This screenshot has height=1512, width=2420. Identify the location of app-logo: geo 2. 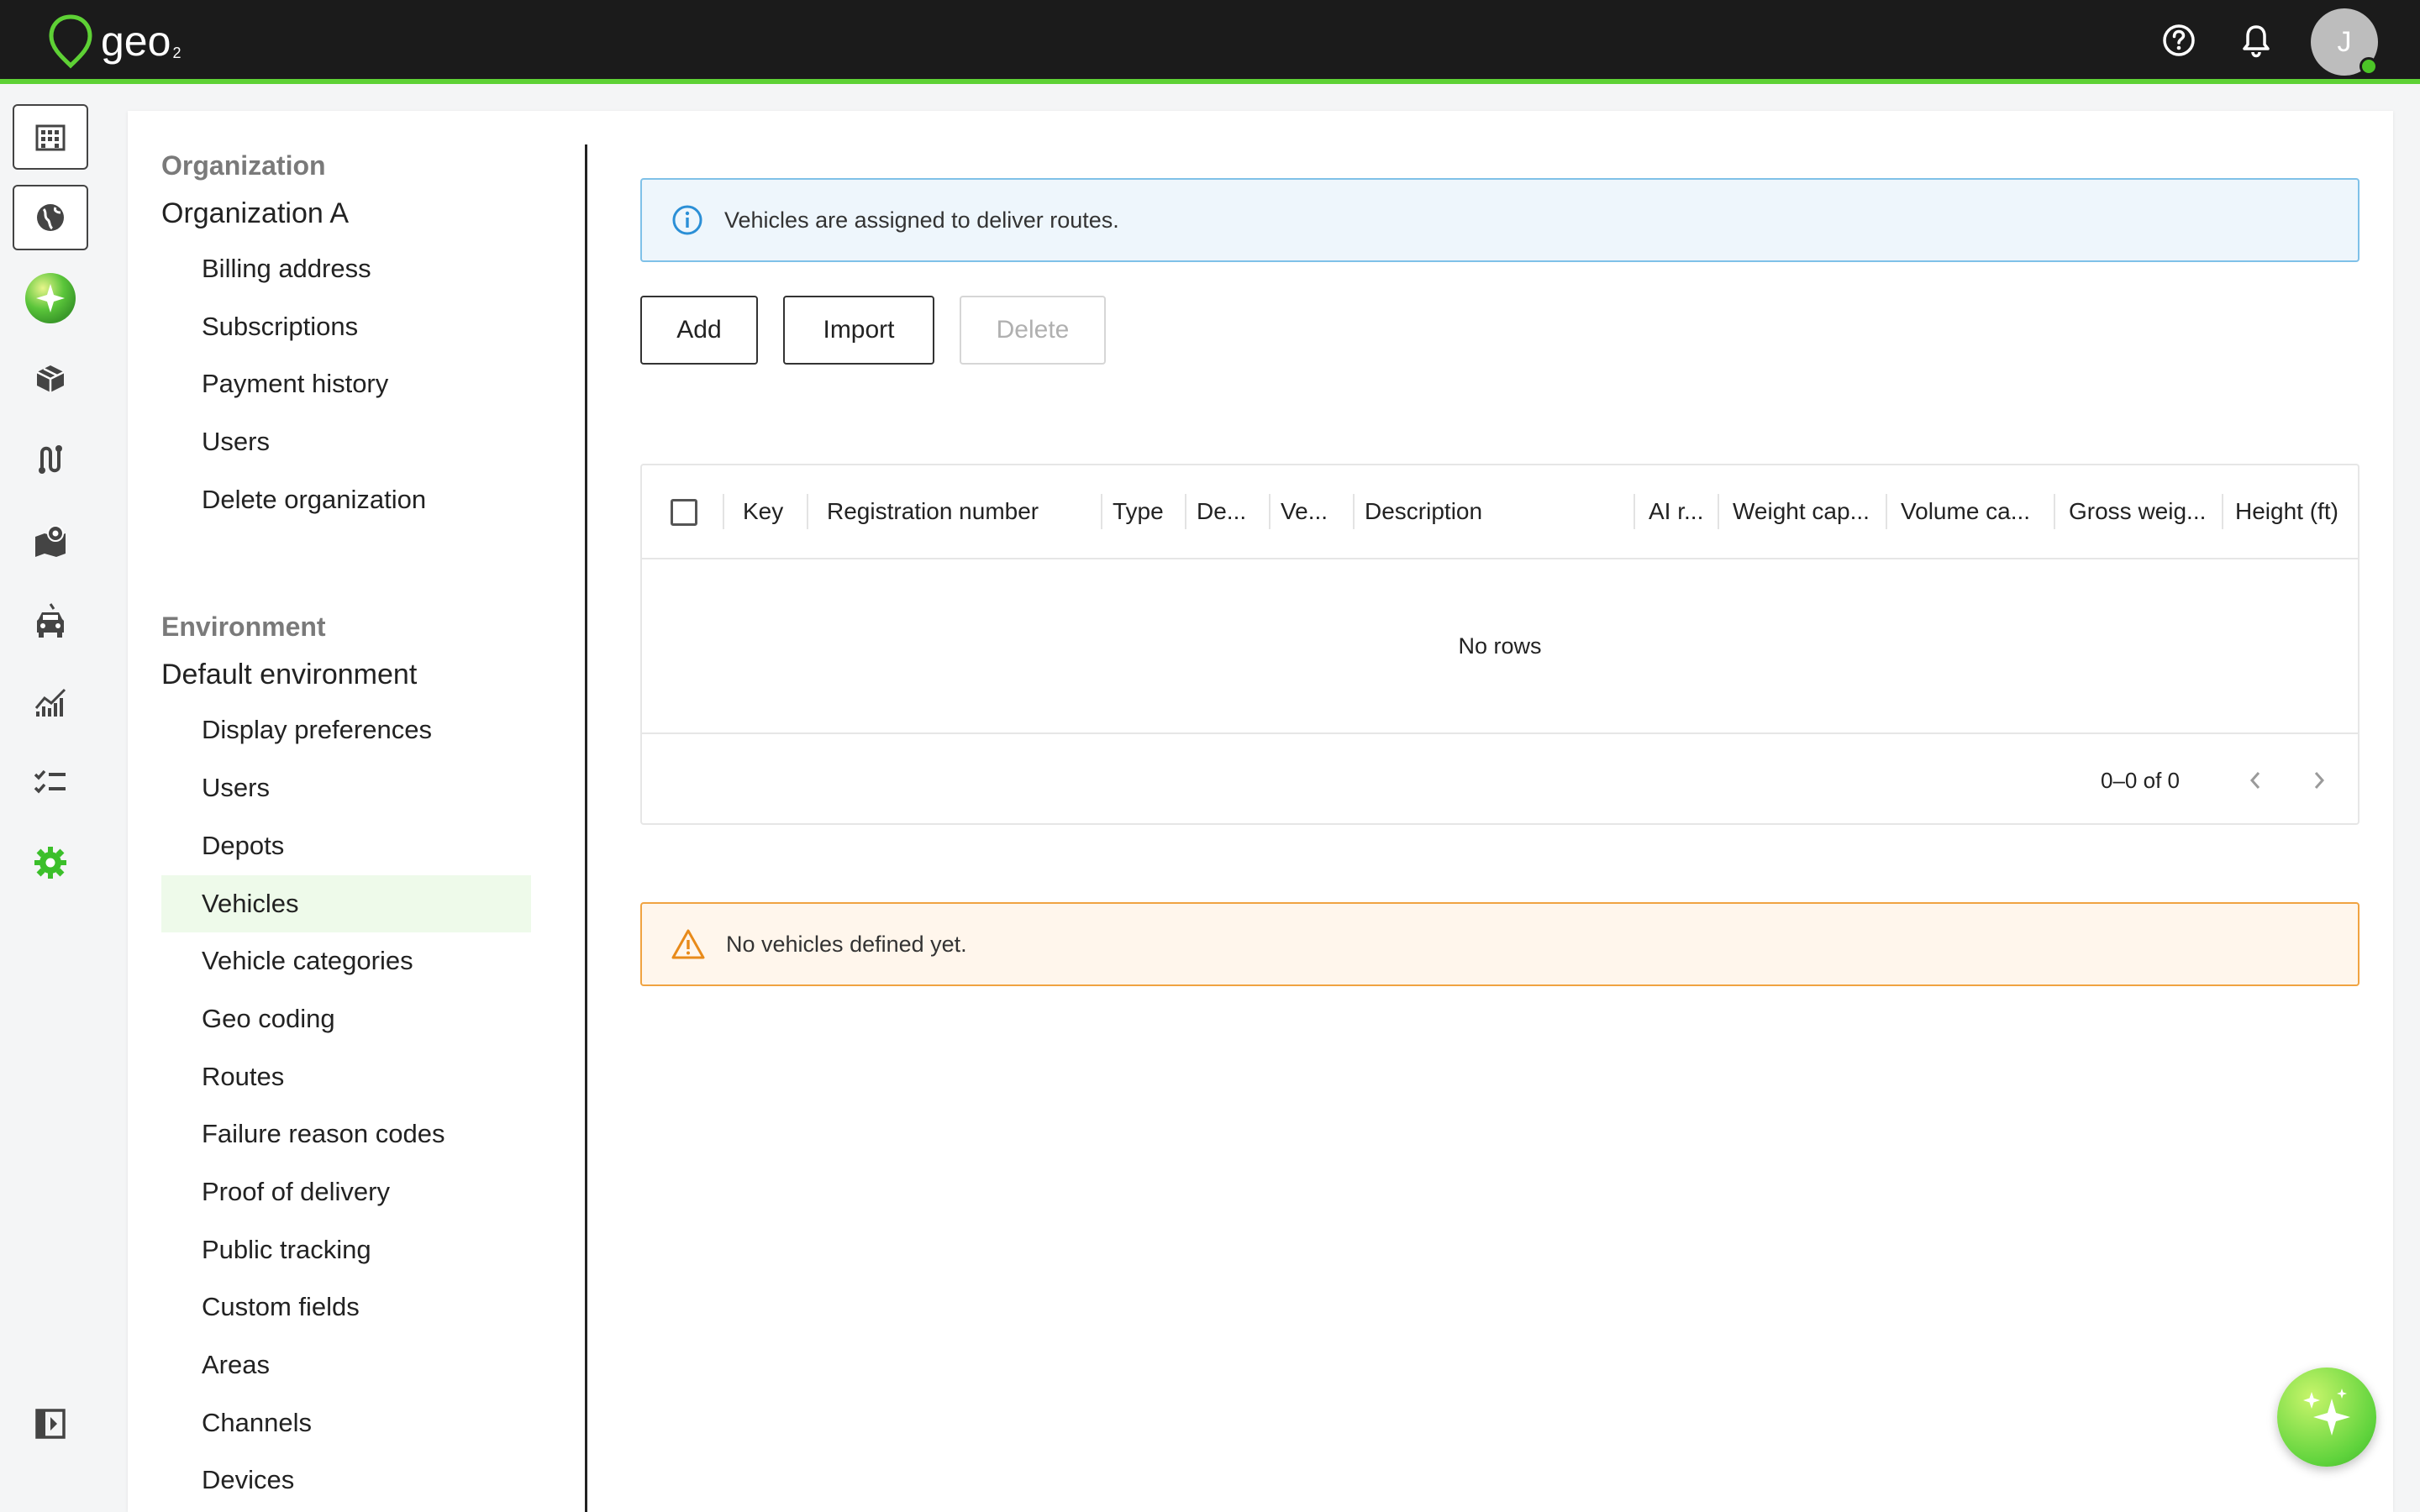
(114, 41).